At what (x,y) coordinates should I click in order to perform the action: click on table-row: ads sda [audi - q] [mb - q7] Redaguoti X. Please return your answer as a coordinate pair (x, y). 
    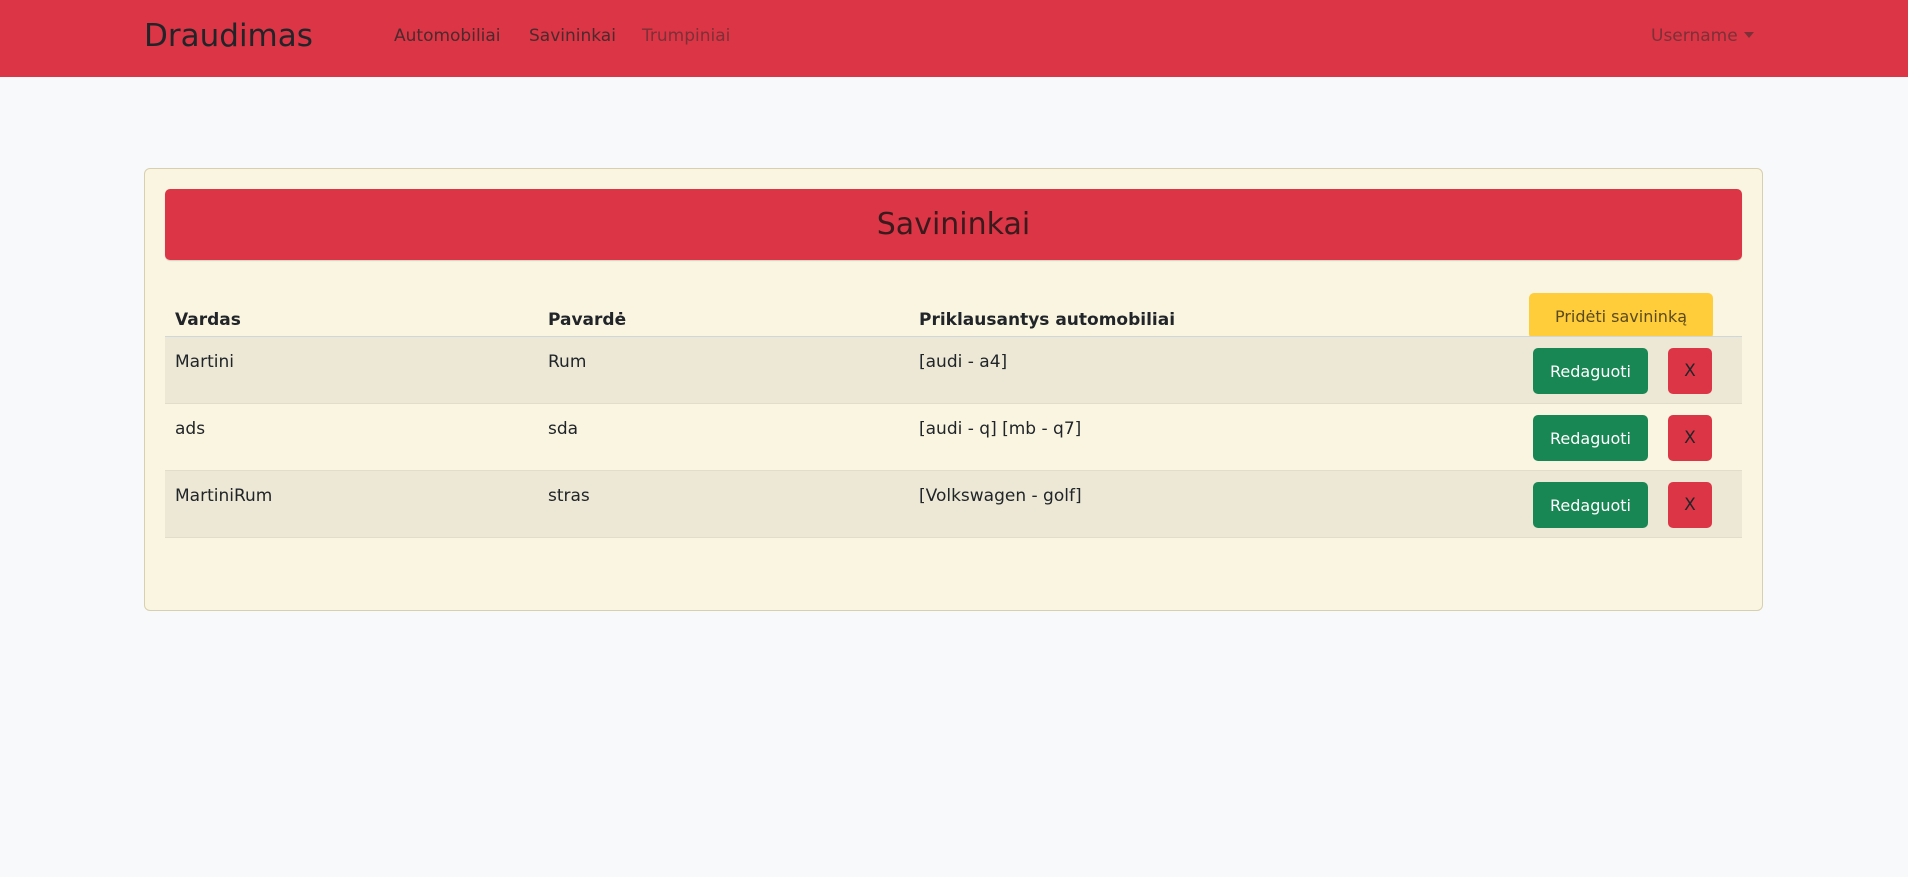
    Looking at the image, I should click on (953, 437).